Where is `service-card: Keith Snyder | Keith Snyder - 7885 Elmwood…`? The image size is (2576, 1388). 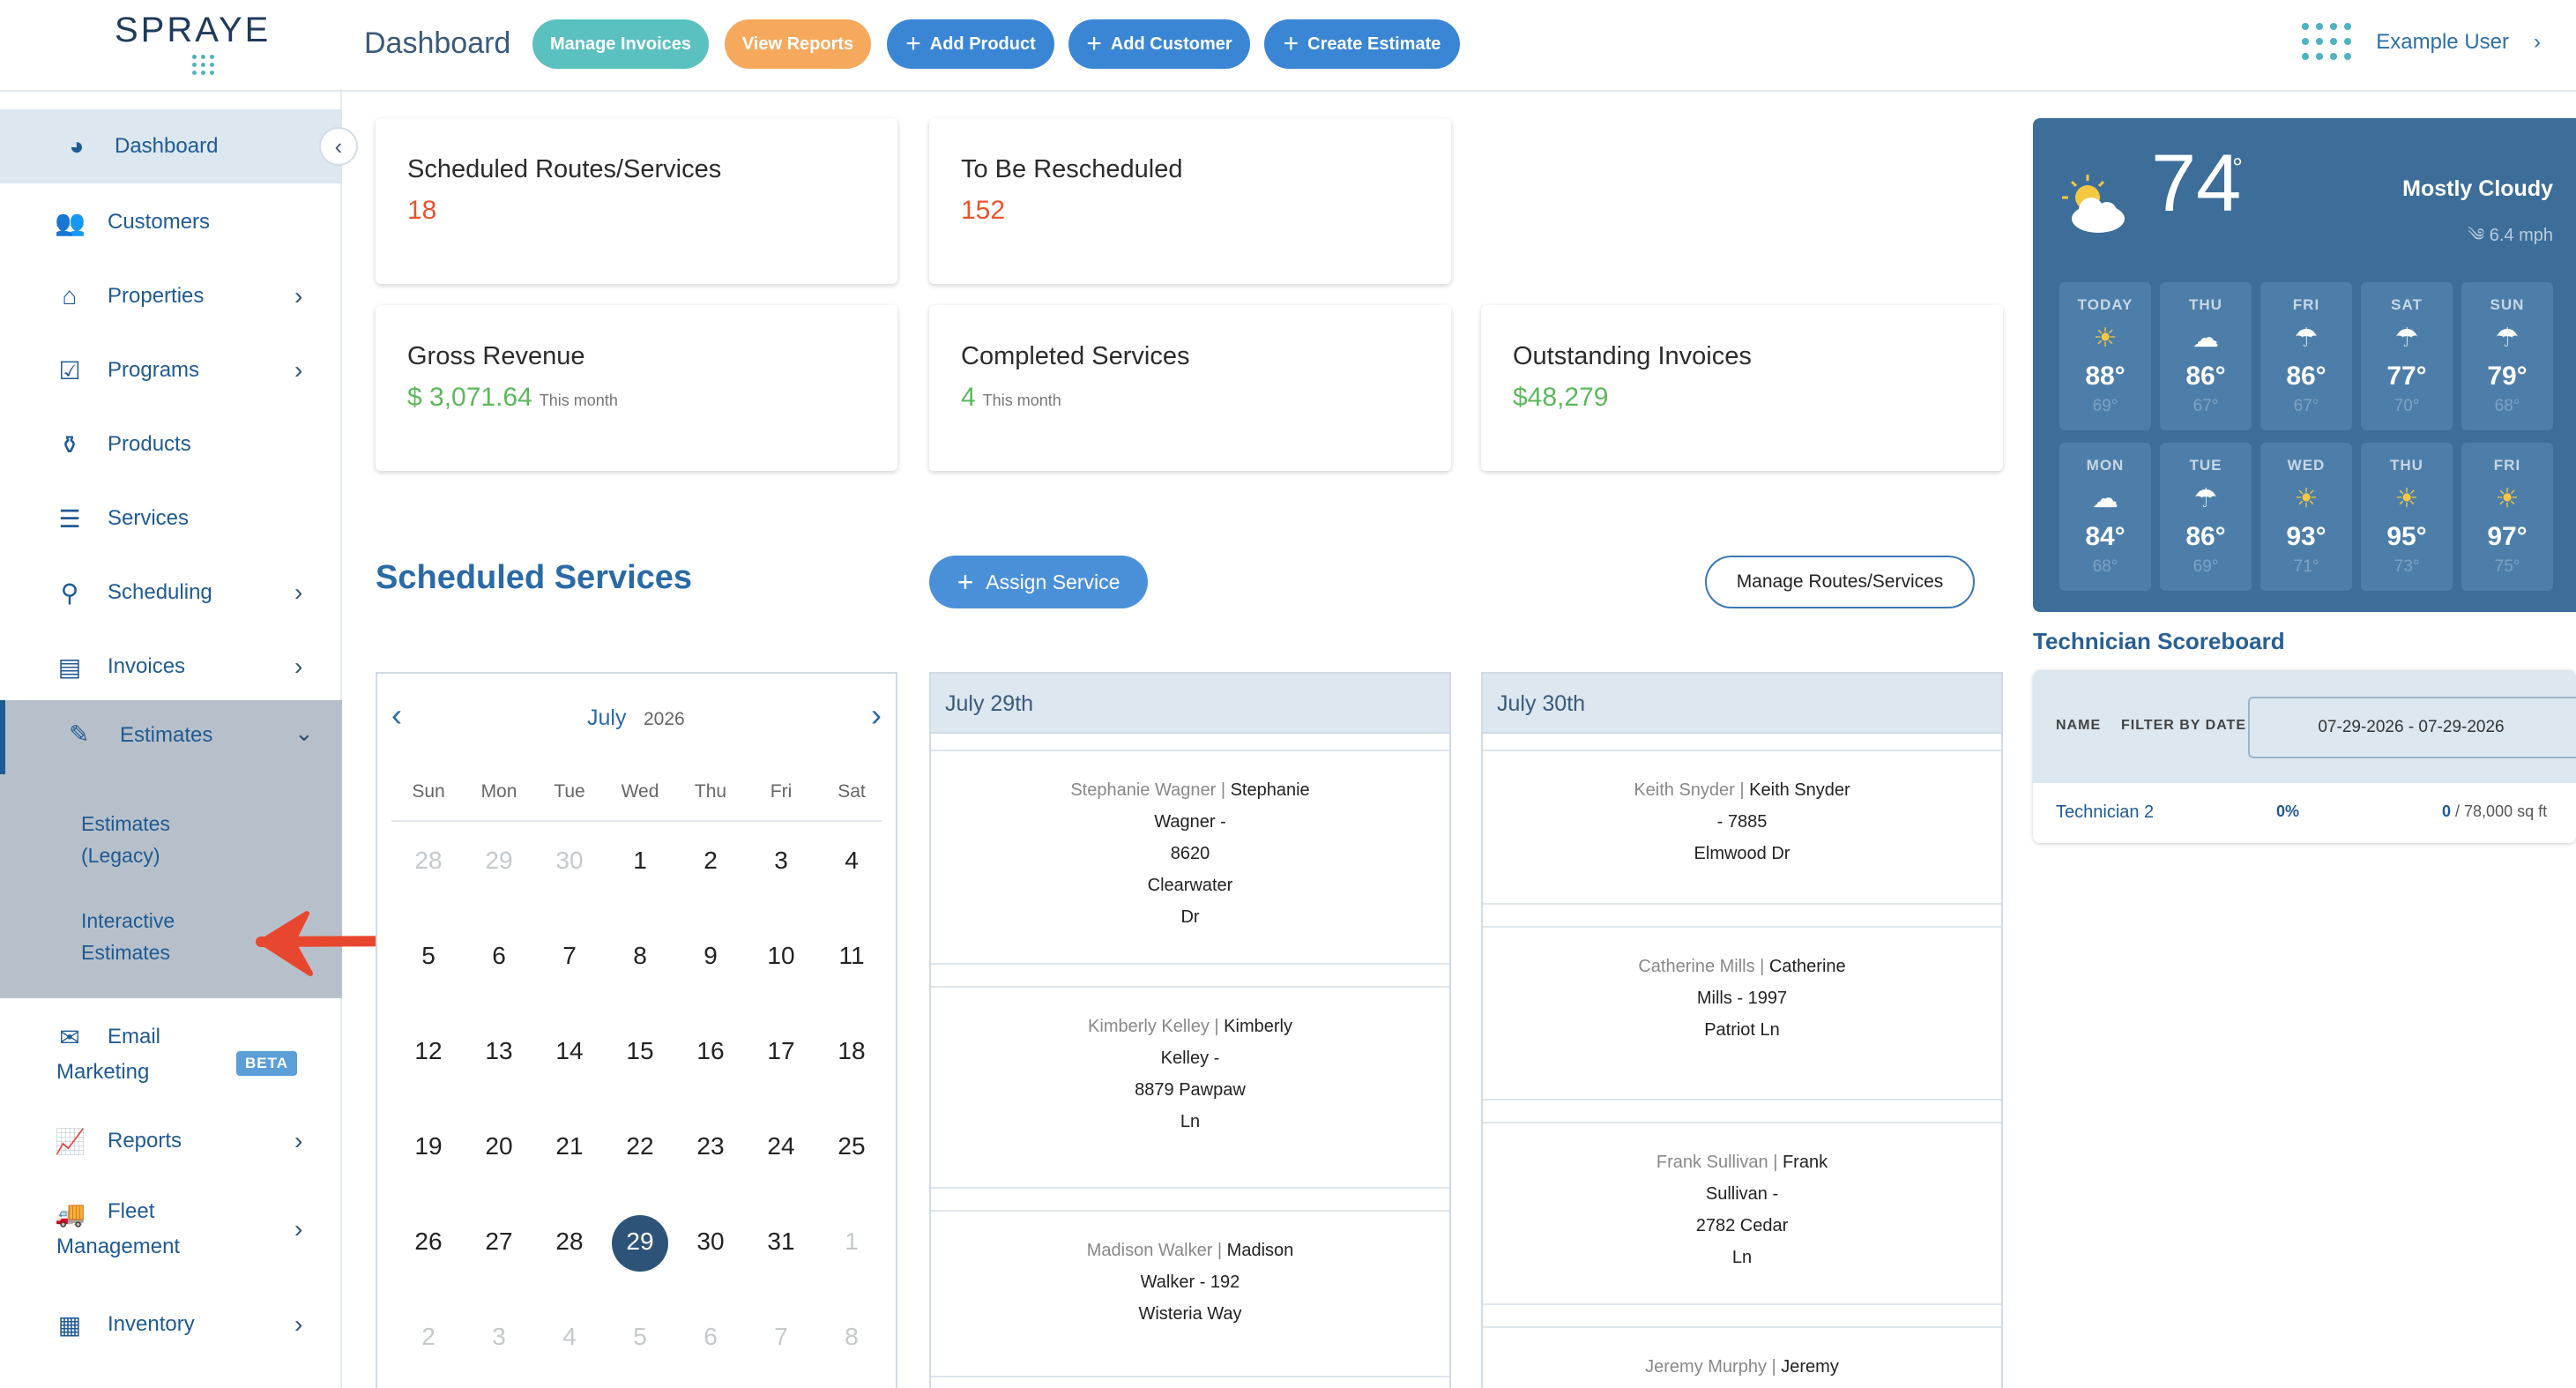 service-card: Keith Snyder | Keith Snyder - 7885 Elmwood… is located at coordinates (1742, 827).